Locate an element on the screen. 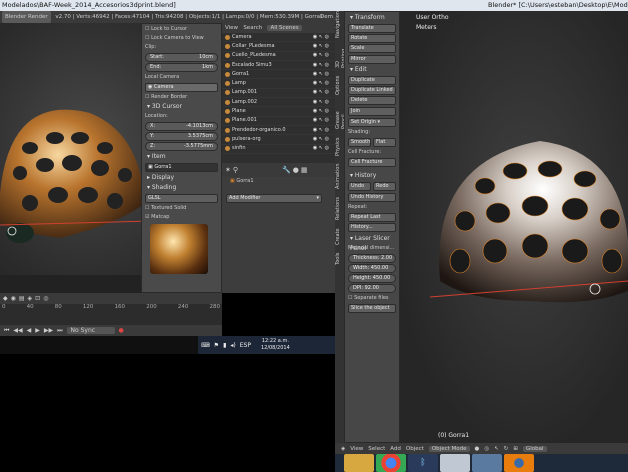 This screenshot has width=628, height=472. camera-icon: ◉ is located at coordinates (13, 298).